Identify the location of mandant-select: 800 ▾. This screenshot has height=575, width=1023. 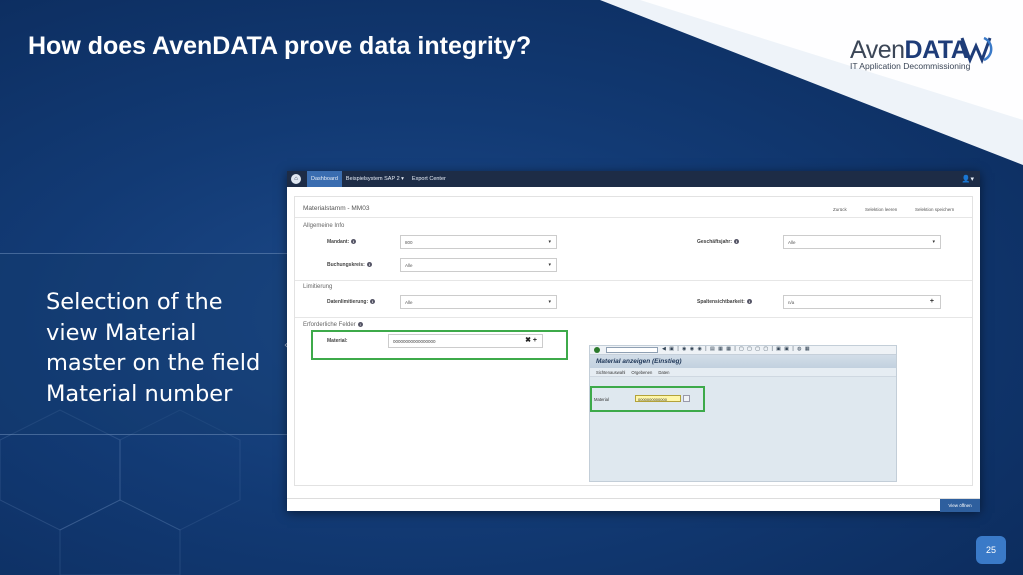
(478, 242).